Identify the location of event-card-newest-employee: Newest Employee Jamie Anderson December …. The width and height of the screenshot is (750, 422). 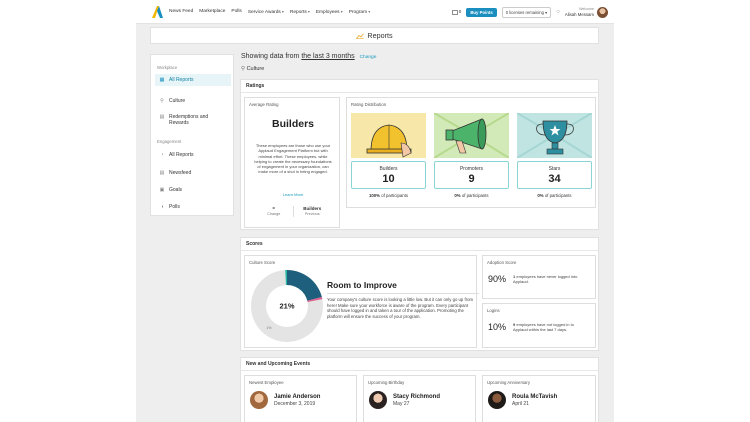
(300, 398).